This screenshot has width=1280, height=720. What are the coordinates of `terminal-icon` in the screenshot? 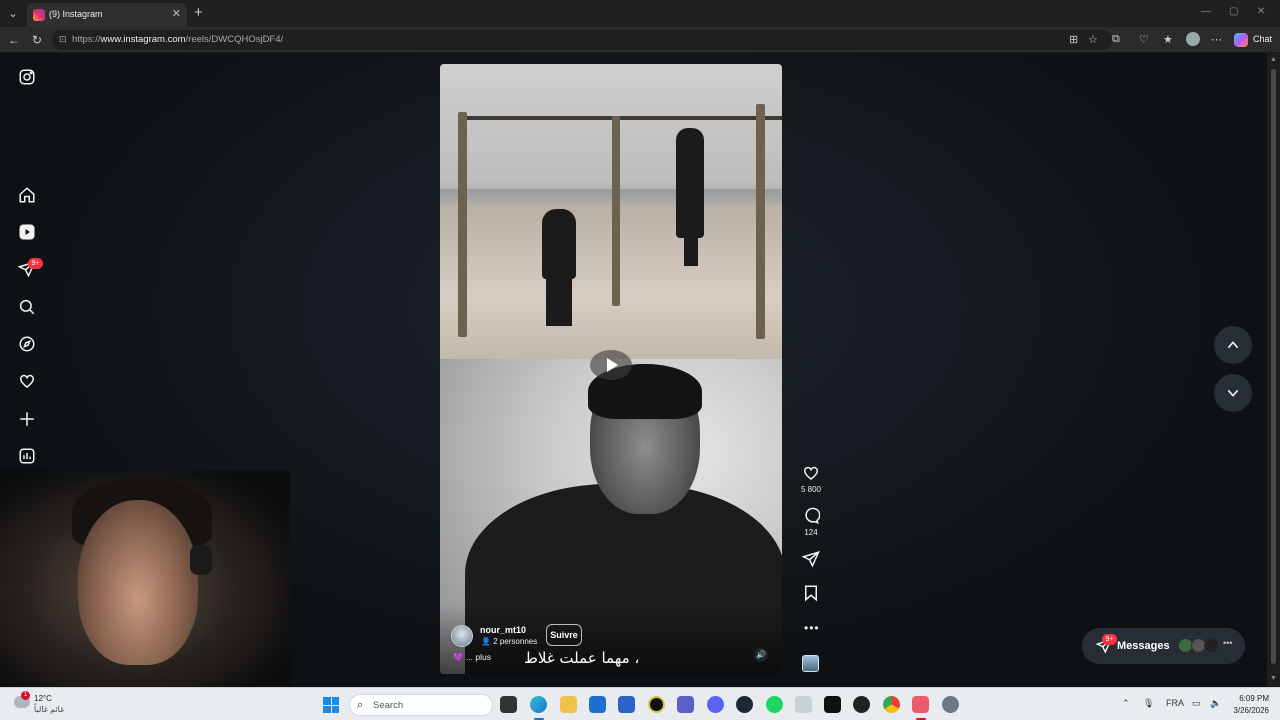 It's located at (832, 704).